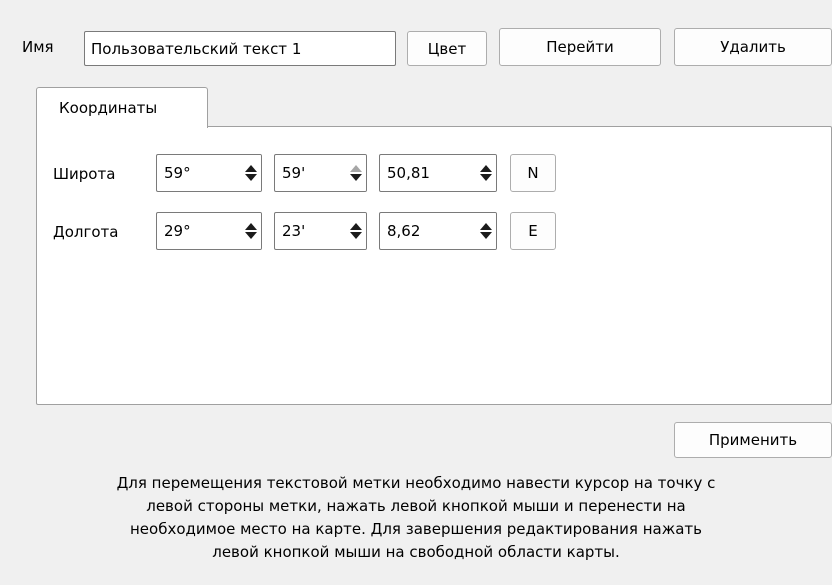  What do you see at coordinates (428, 173) in the screenshot?
I see `latitude-seconds-value: 50,81` at bounding box center [428, 173].